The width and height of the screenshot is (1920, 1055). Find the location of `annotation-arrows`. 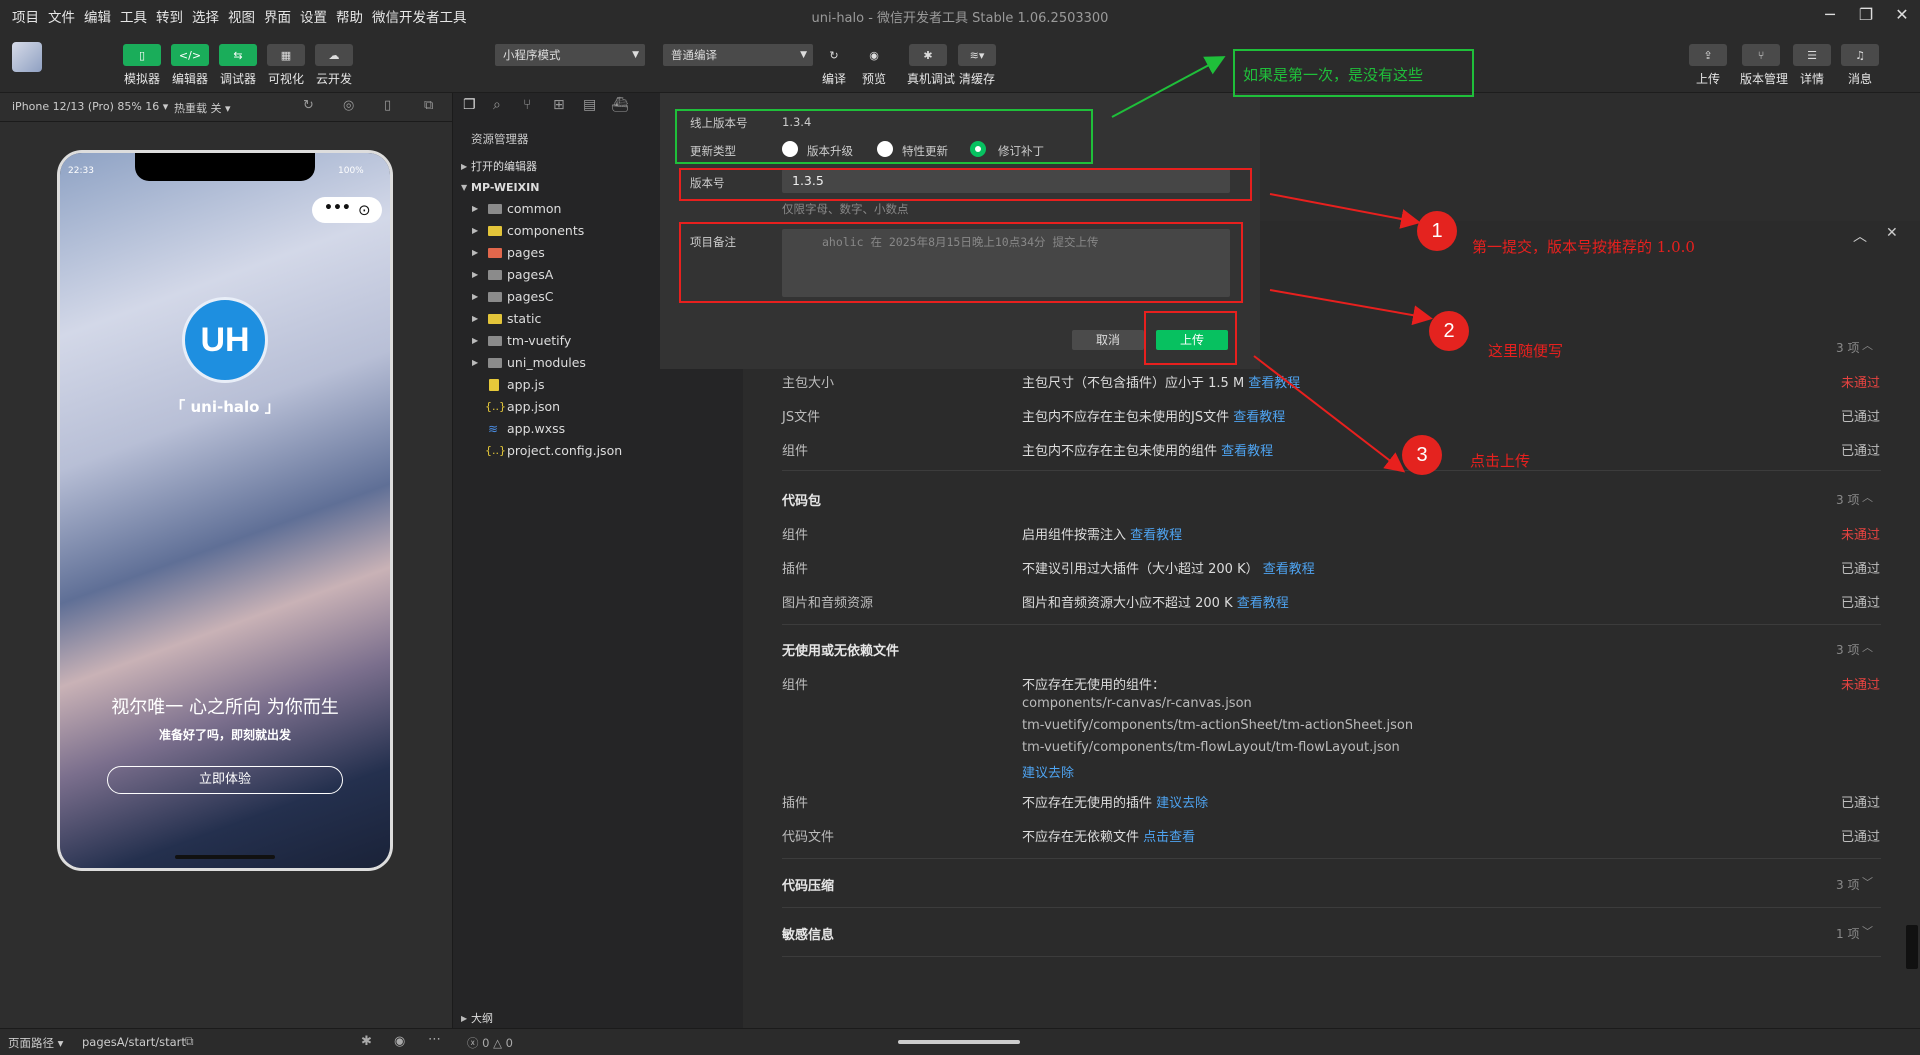

annotation-arrows is located at coordinates (1272, 264).